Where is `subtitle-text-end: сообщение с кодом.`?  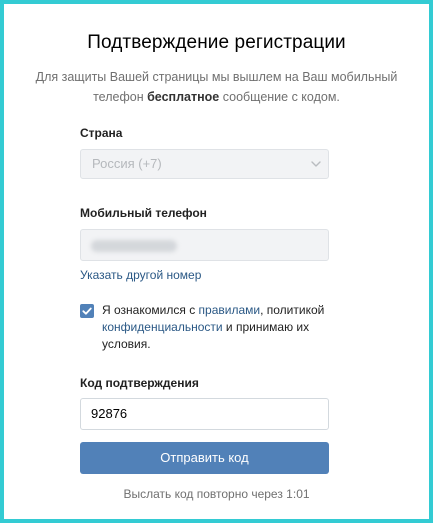
subtitle-text-end: сообщение с кодом. is located at coordinates (279, 97).